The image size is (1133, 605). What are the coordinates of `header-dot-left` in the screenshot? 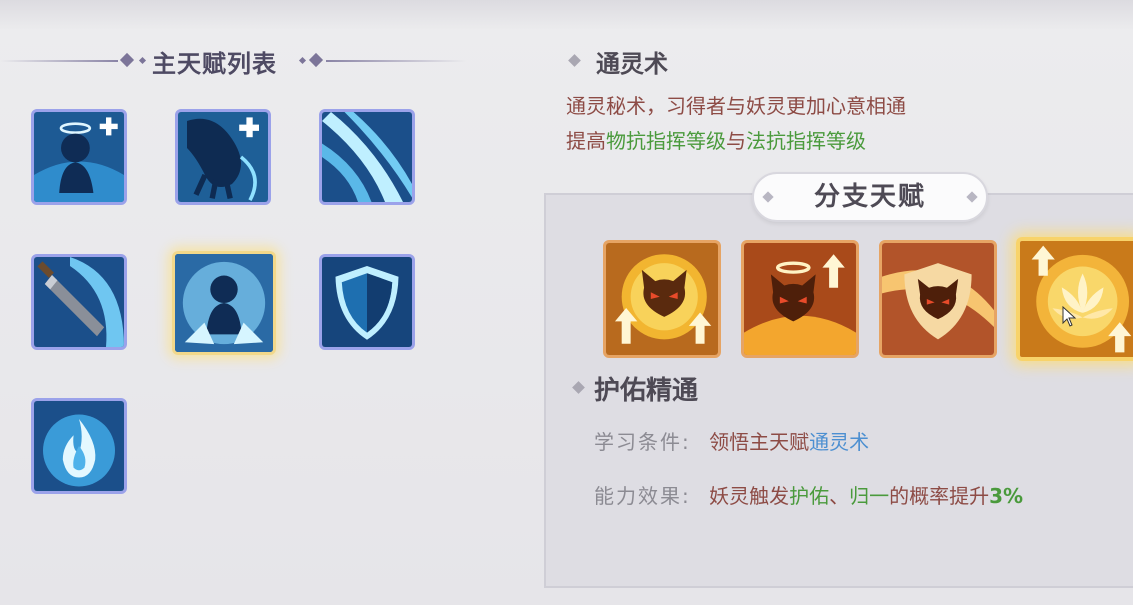 It's located at (142, 60).